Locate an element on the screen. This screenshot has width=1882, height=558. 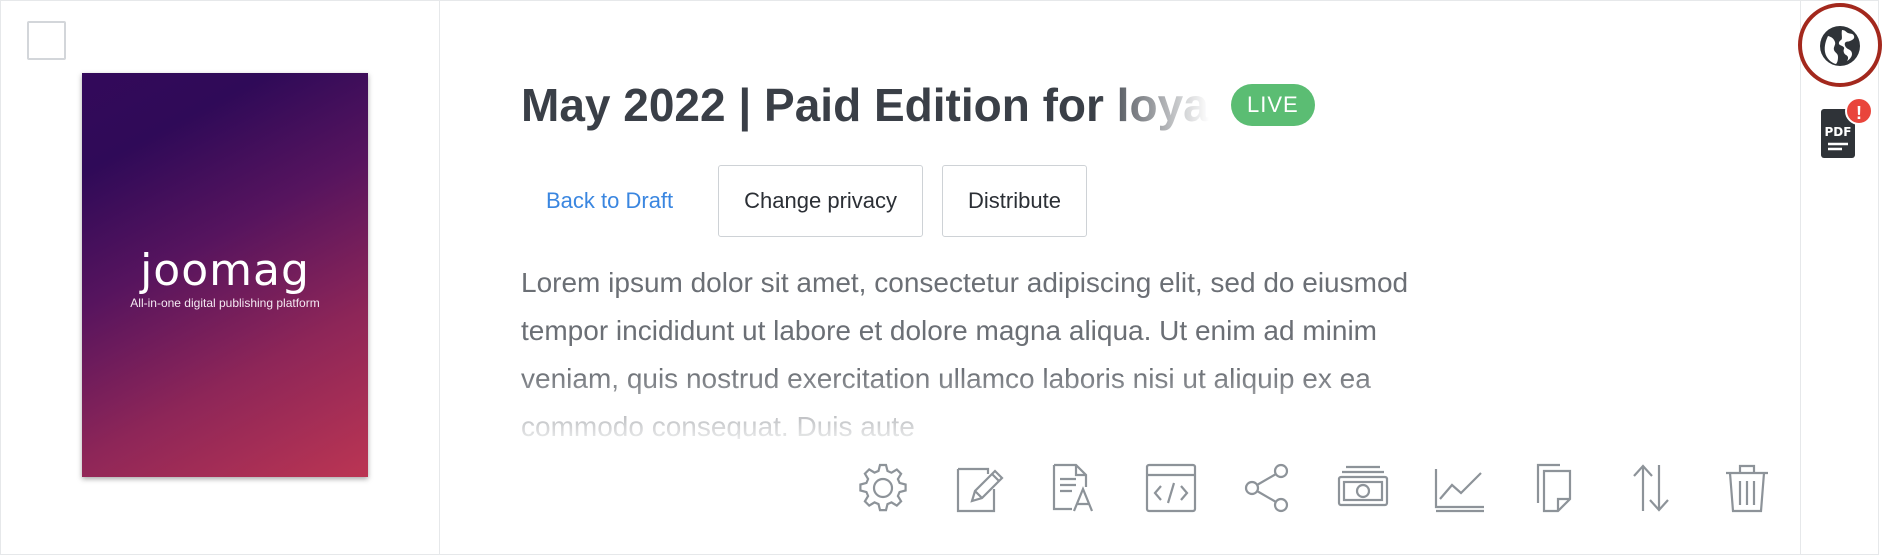
cover-tagline: All-in-one digital publishing platform is located at coordinates (225, 303).